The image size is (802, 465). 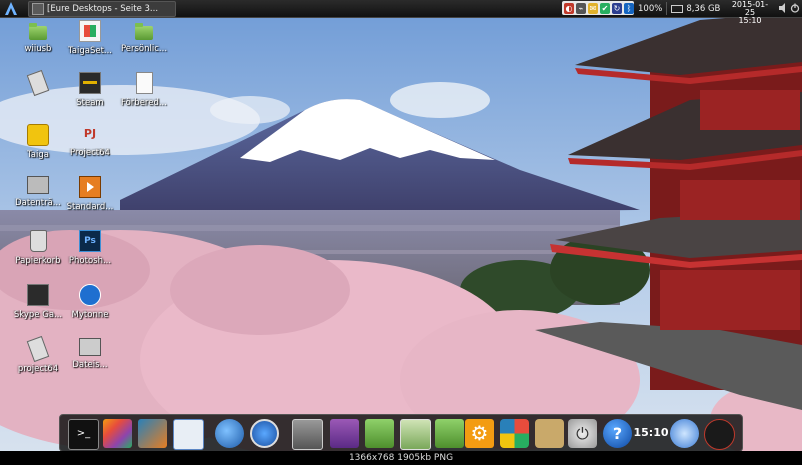 What do you see at coordinates (344, 433) in the screenshot?
I see `audio-player-icon` at bounding box center [344, 433].